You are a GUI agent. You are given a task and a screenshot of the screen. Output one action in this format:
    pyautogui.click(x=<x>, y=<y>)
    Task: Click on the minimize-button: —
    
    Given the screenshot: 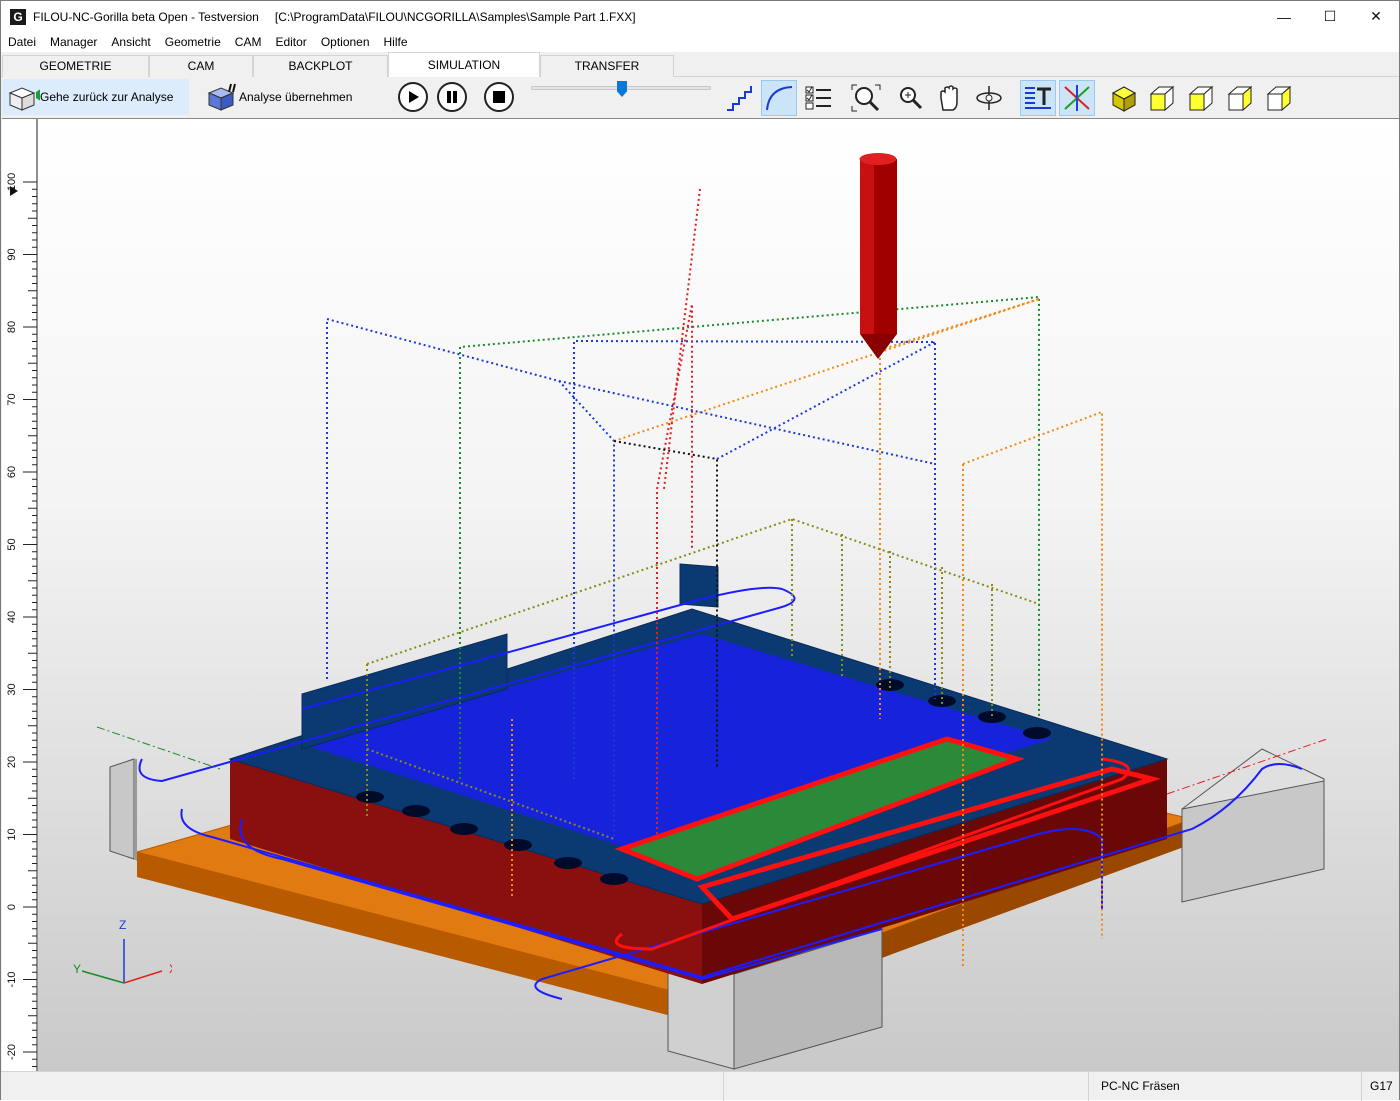 What is the action you would take?
    pyautogui.click(x=1284, y=16)
    